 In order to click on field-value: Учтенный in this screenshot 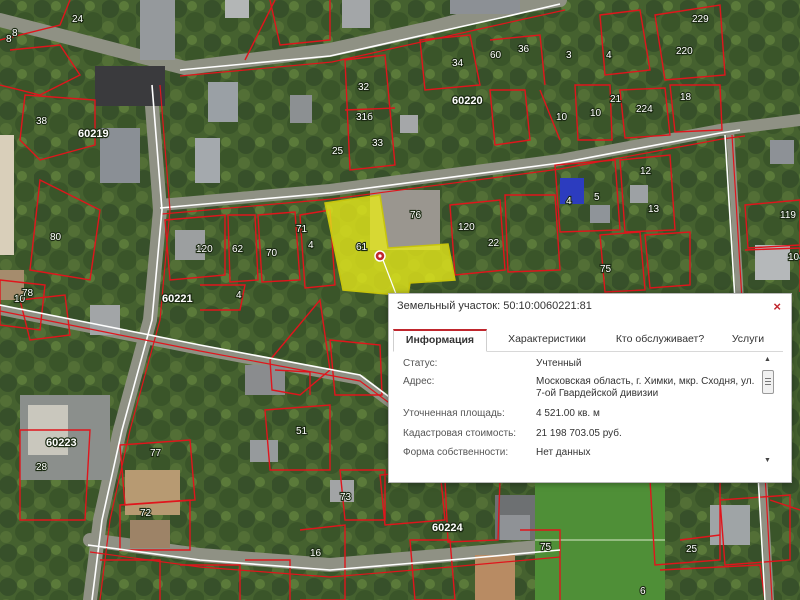, I will do `click(559, 363)`.